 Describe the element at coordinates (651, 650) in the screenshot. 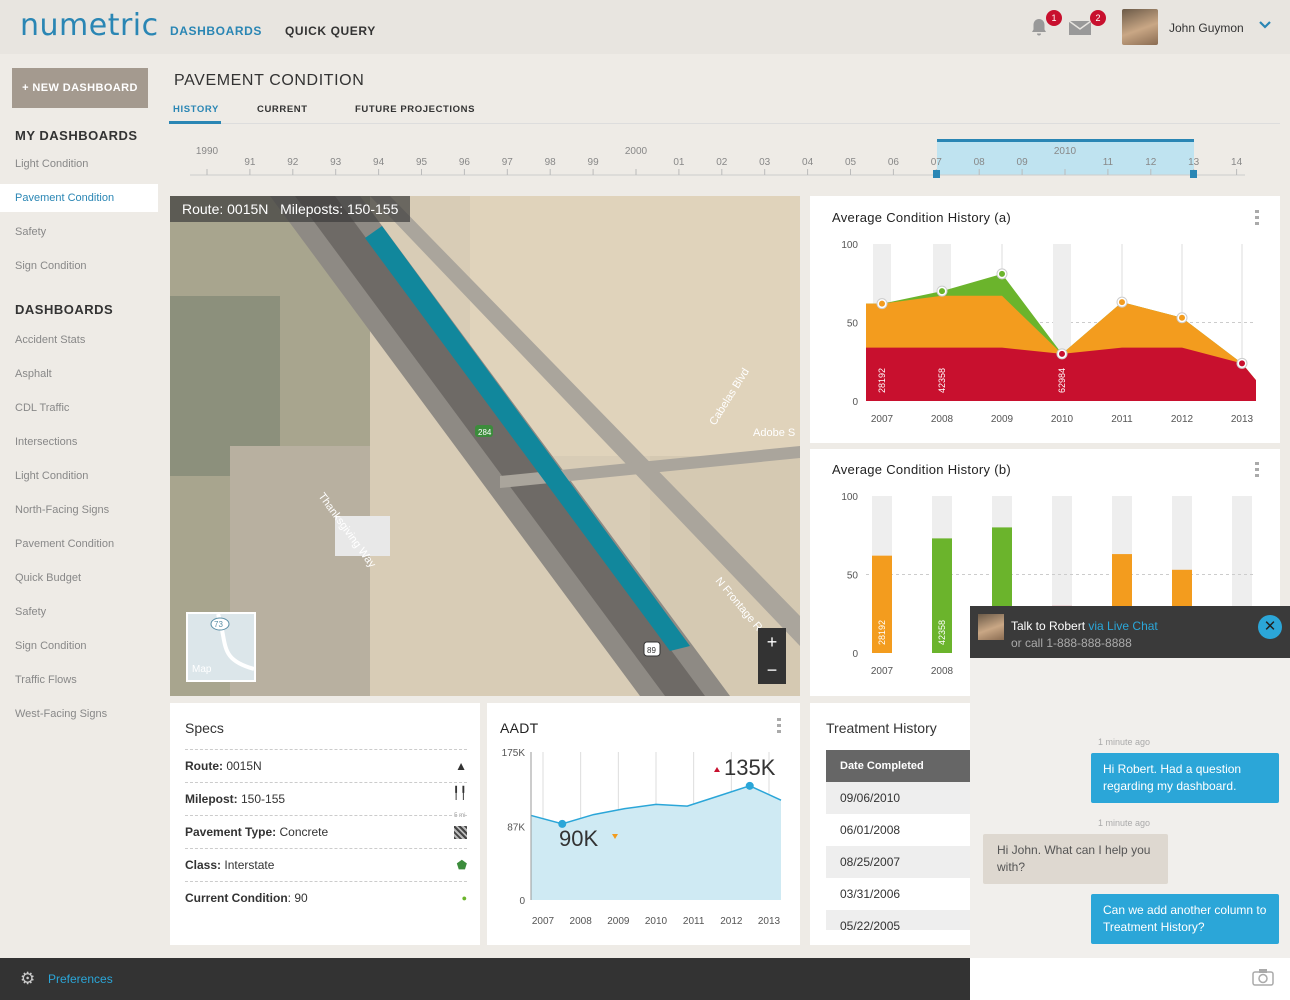

I see `highway-shield-89: 89` at that location.